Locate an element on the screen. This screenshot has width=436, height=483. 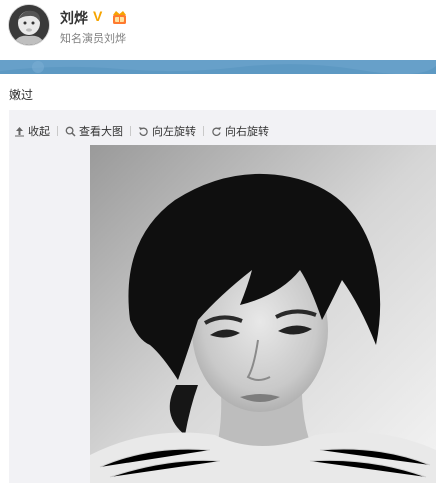
user-description: 知名演员刘烨 is located at coordinates (93, 39).